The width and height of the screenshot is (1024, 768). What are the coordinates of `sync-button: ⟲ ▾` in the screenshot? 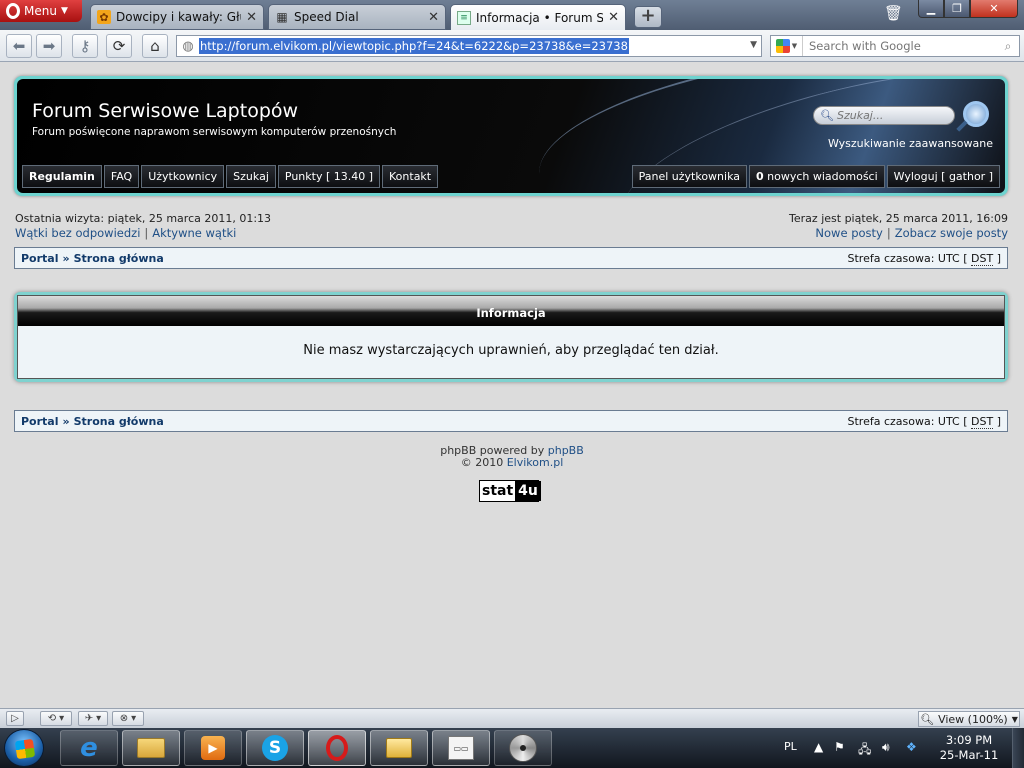 It's located at (56, 718).